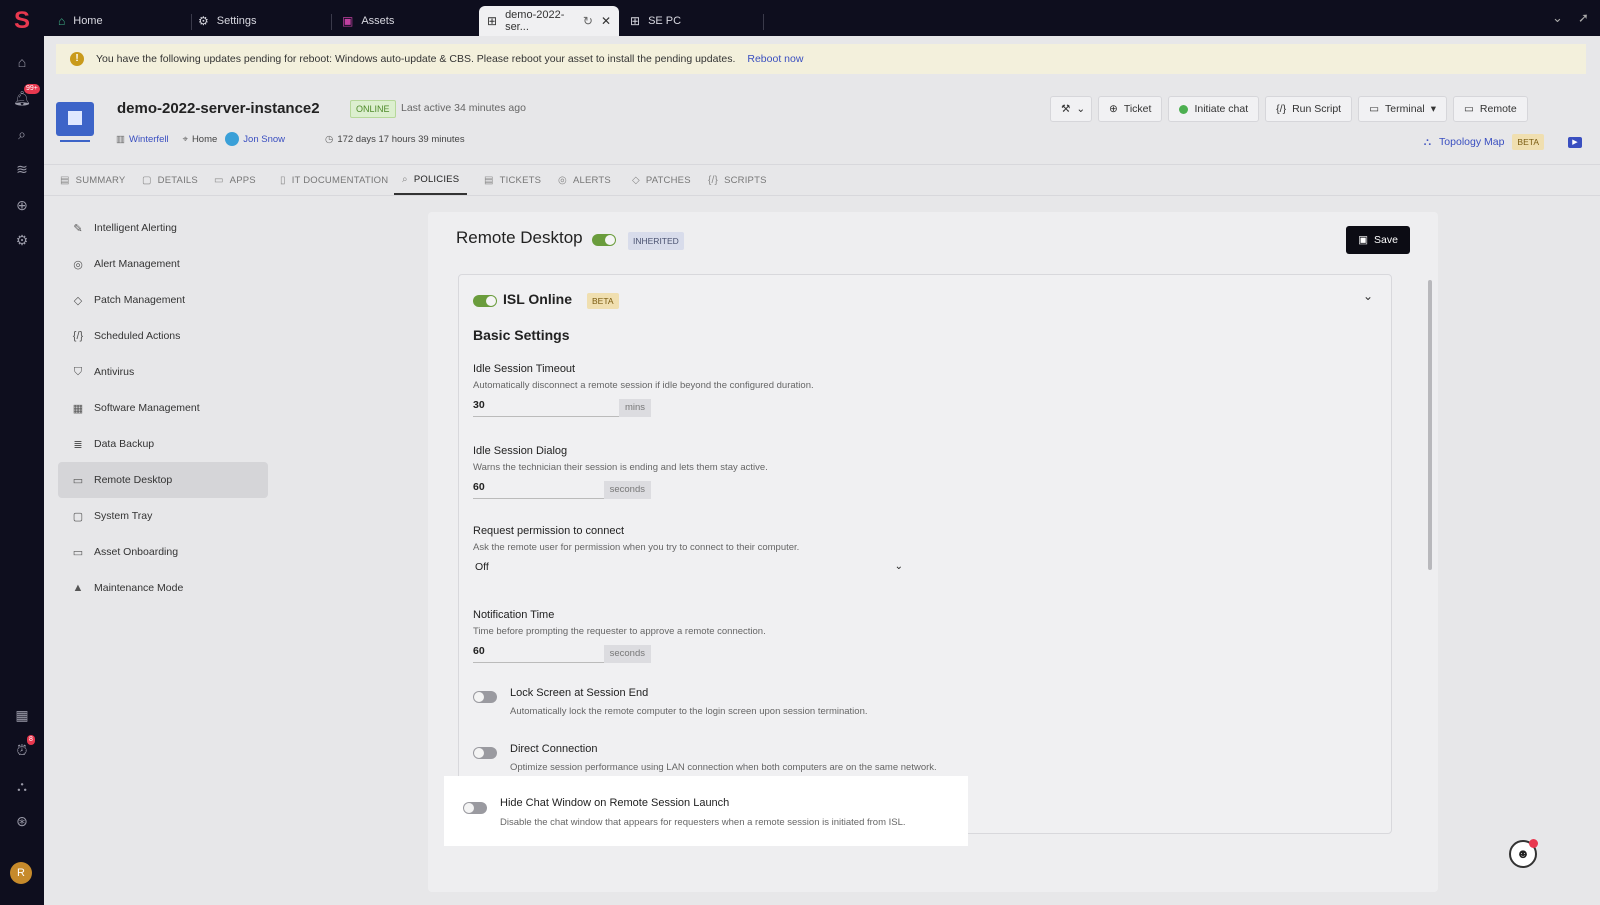 This screenshot has width=1600, height=905. What do you see at coordinates (562, 653) in the screenshot?
I see `notification-time-input: 60 seconds` at bounding box center [562, 653].